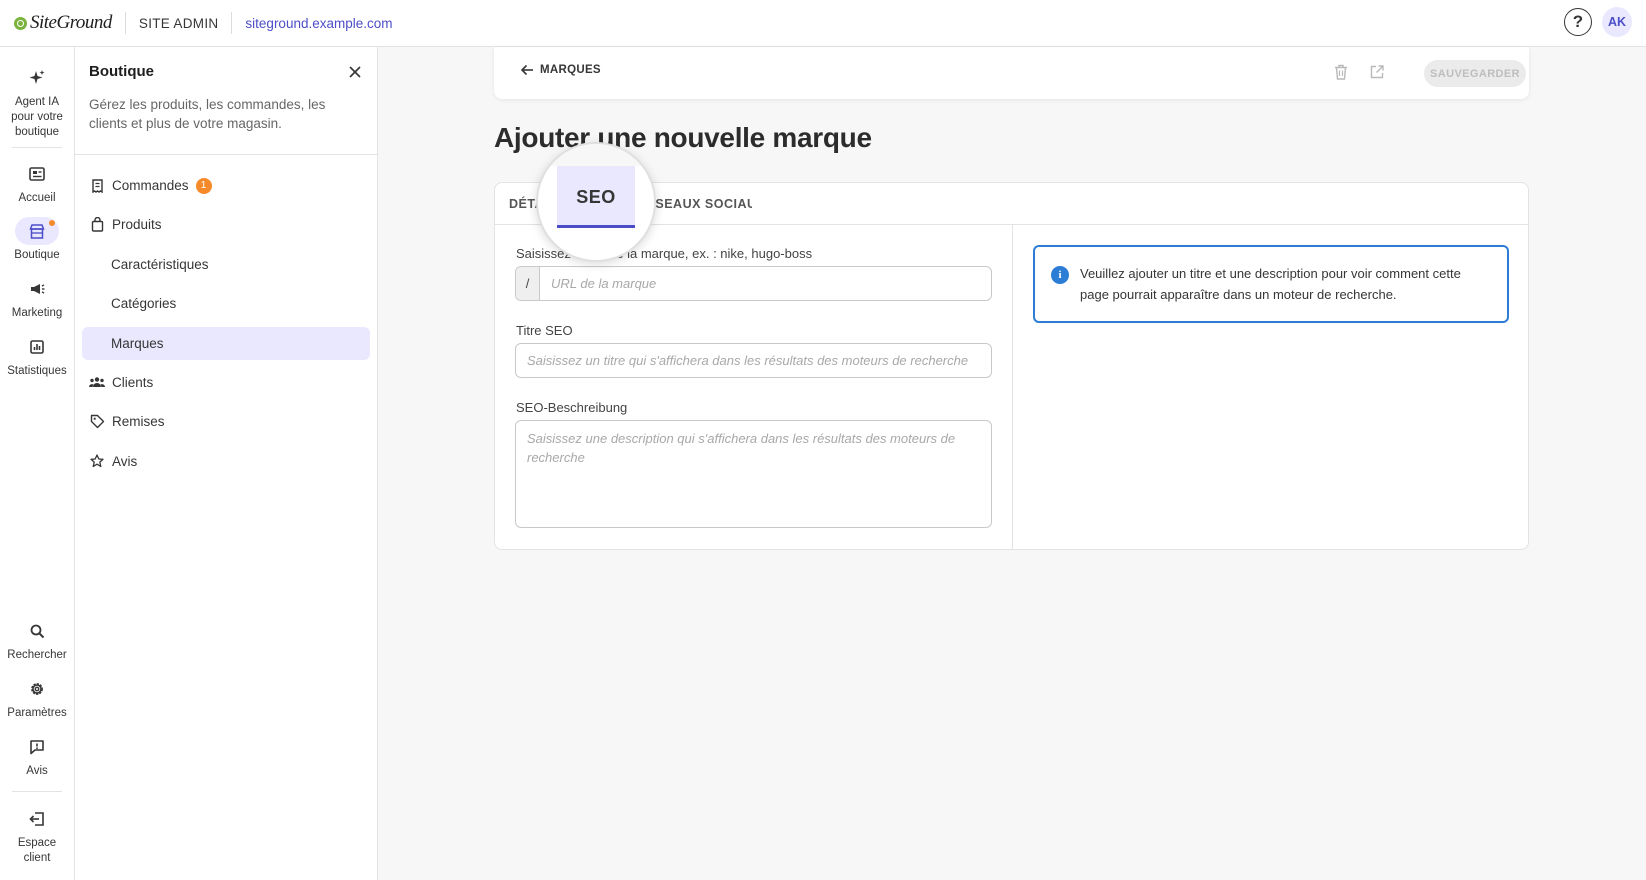  I want to click on nav-item-label: Marques, so click(137, 343).